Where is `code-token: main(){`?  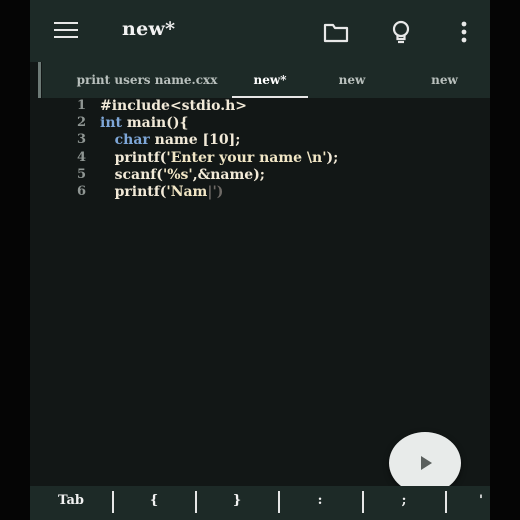
code-token: main(){ is located at coordinates (155, 123).